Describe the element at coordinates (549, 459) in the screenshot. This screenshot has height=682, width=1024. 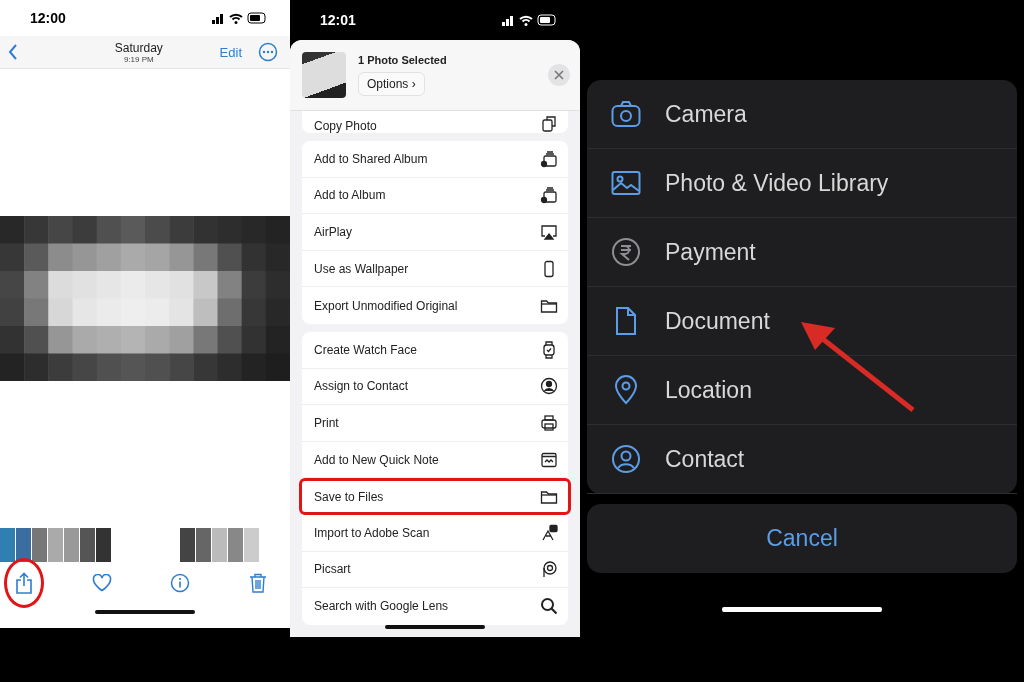
I see `note-icon` at that location.